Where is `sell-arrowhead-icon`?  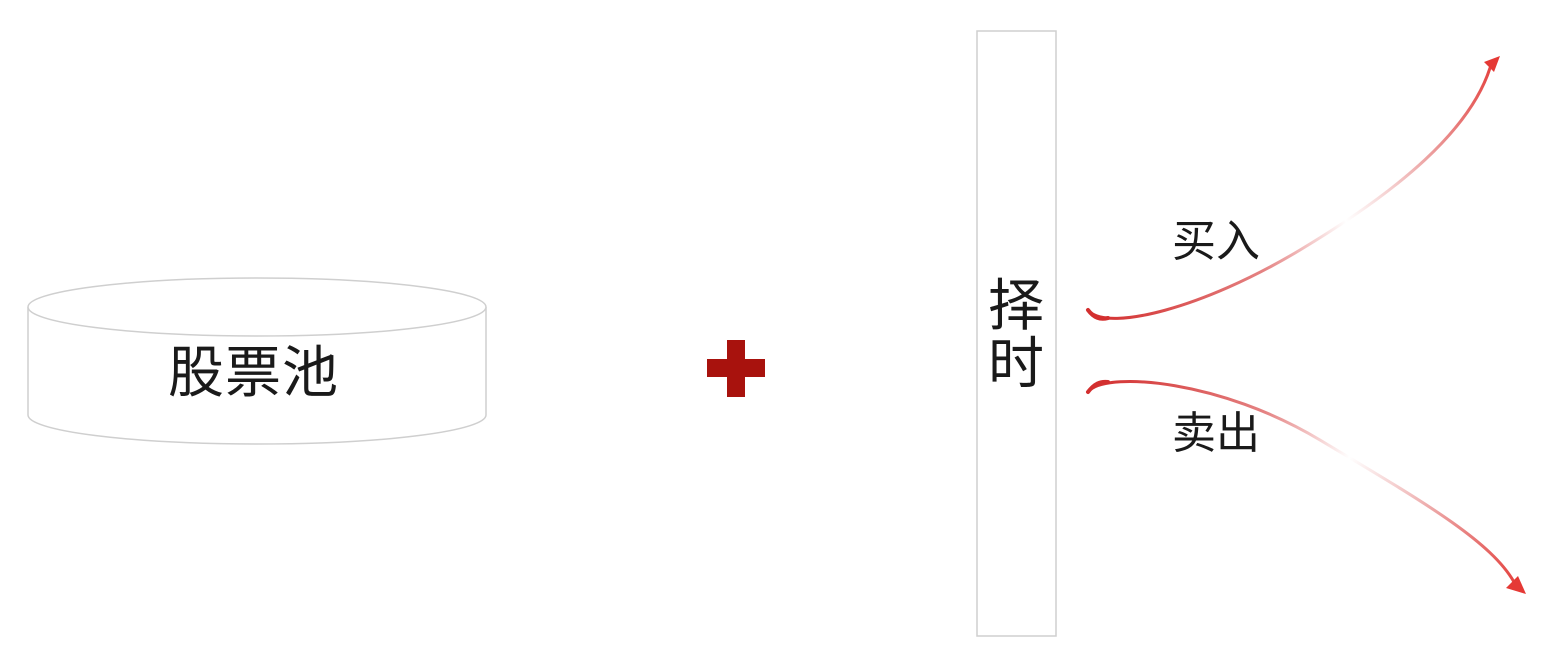 sell-arrowhead-icon is located at coordinates (1516, 585).